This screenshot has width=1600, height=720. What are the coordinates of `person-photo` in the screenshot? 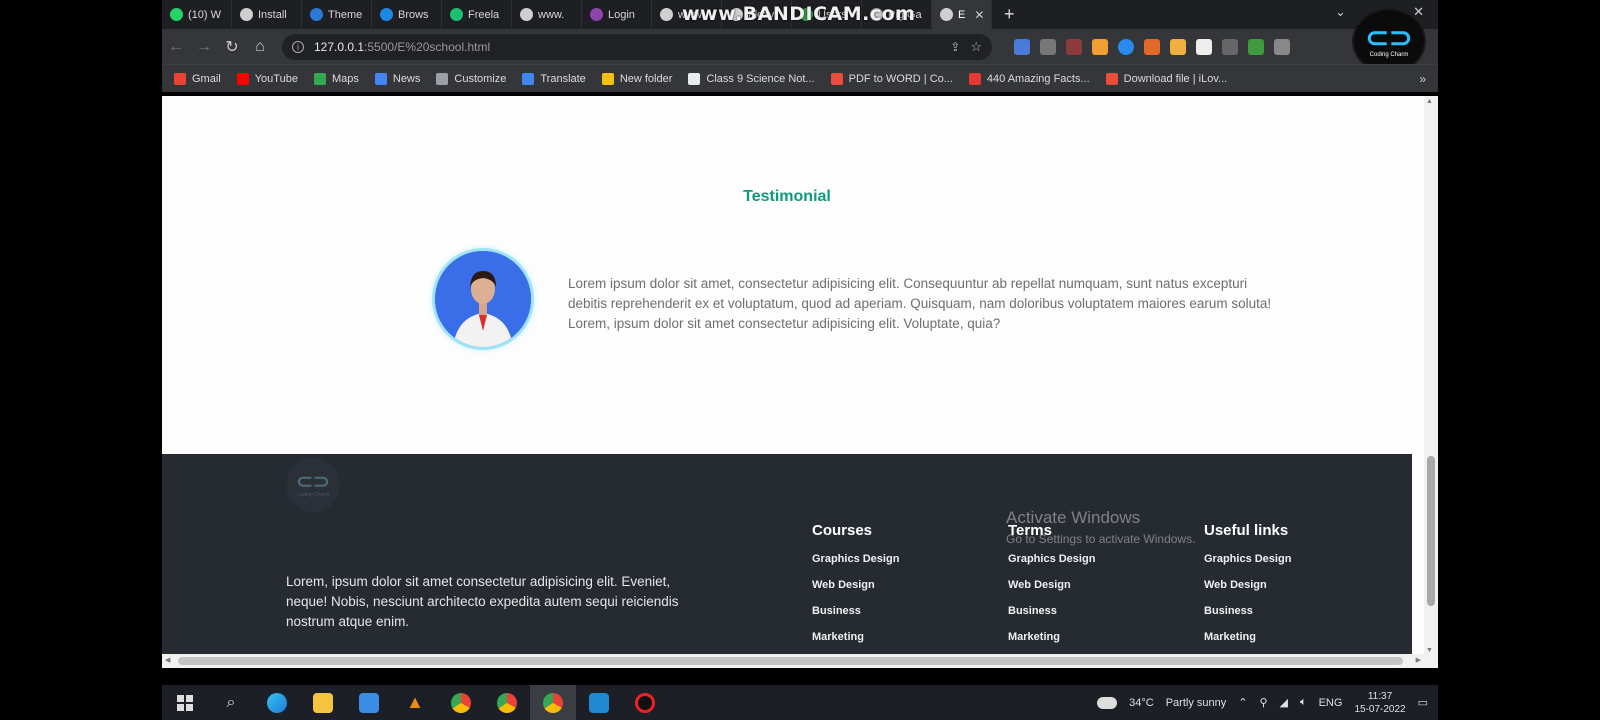 It's located at (483, 299).